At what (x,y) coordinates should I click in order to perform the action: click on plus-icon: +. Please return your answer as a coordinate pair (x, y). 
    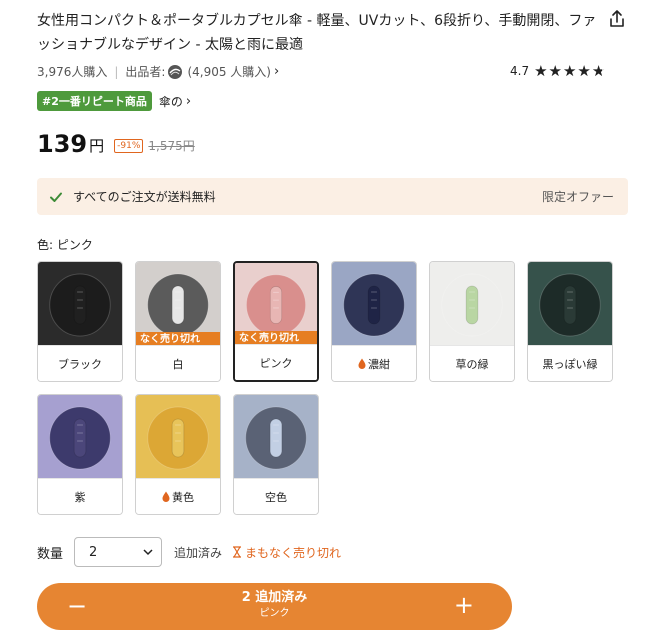
    Looking at the image, I should click on (464, 605).